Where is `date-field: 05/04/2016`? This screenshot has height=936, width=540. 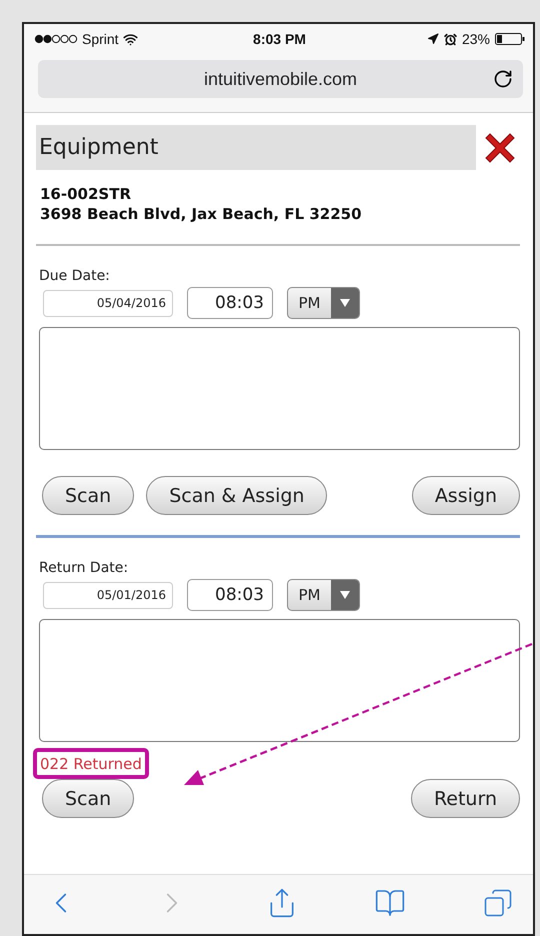 date-field: 05/04/2016 is located at coordinates (108, 303).